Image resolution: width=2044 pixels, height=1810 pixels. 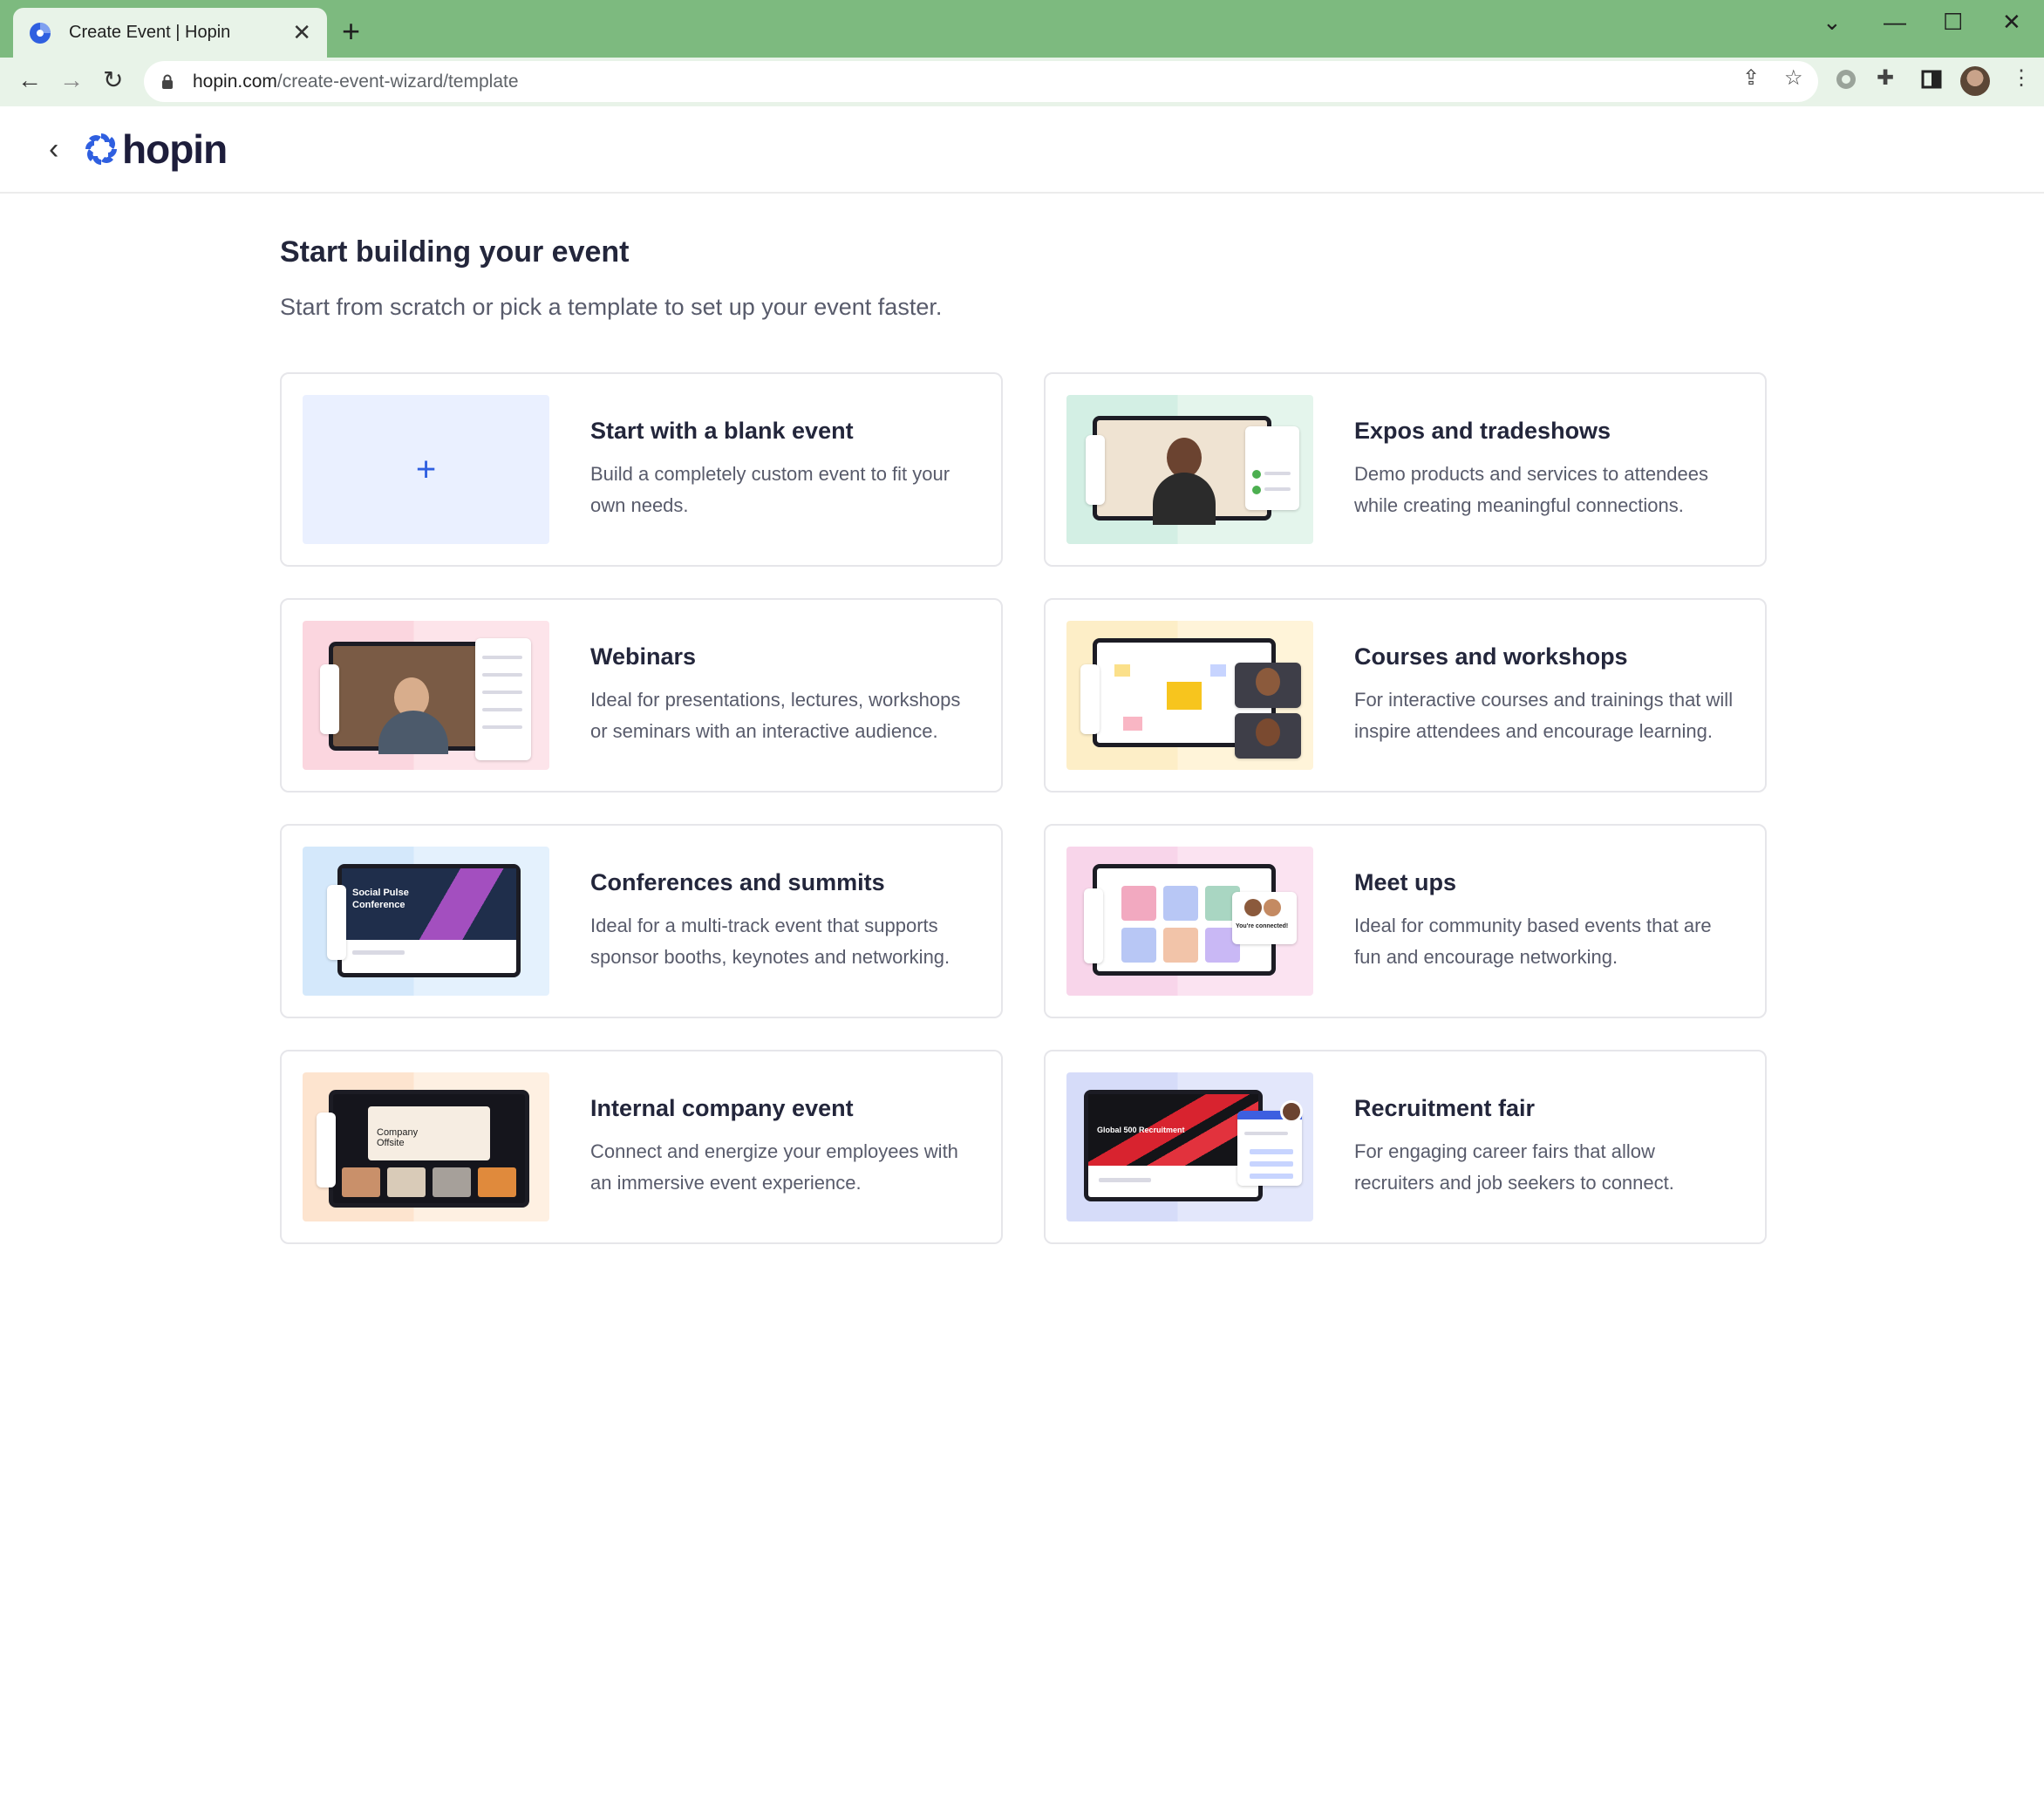 I want to click on expos-thumbnail, so click(x=1189, y=469).